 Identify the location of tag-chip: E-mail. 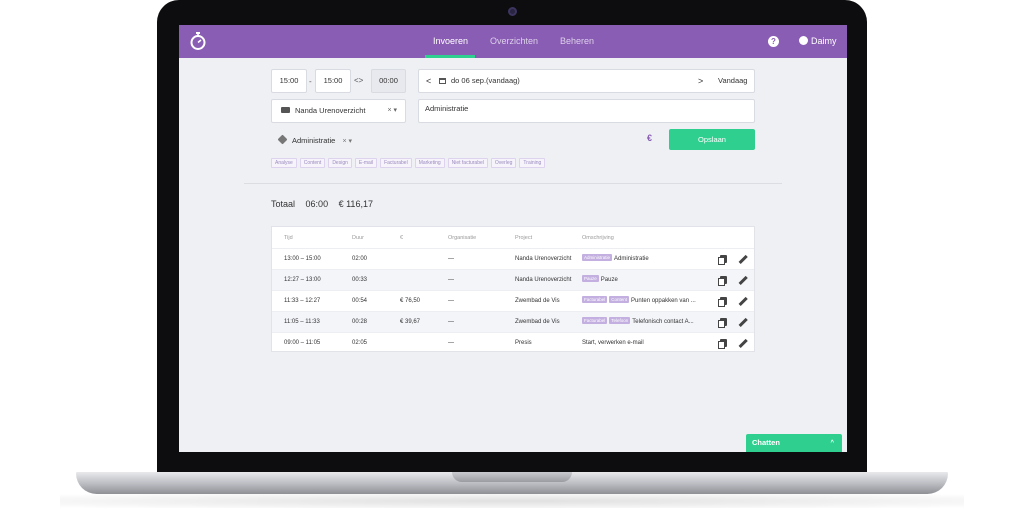
(366, 163).